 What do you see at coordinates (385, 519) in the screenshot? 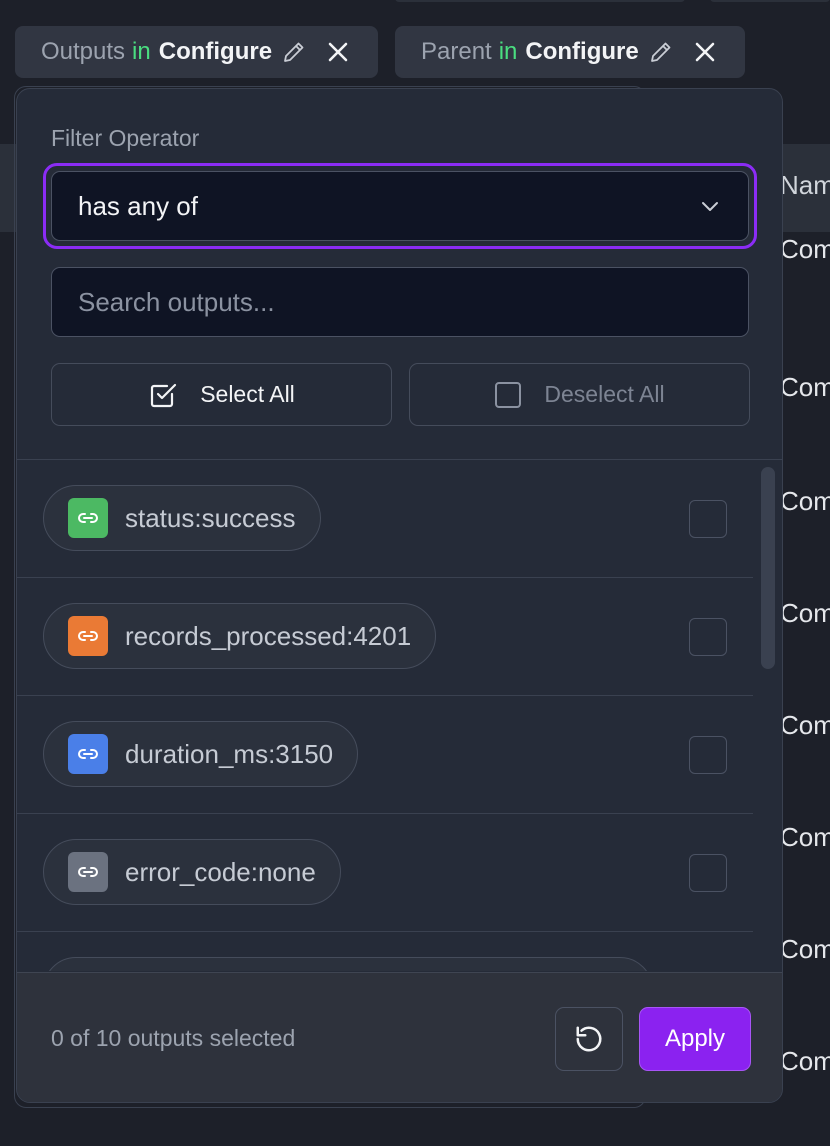
I see `list-item: status:success` at bounding box center [385, 519].